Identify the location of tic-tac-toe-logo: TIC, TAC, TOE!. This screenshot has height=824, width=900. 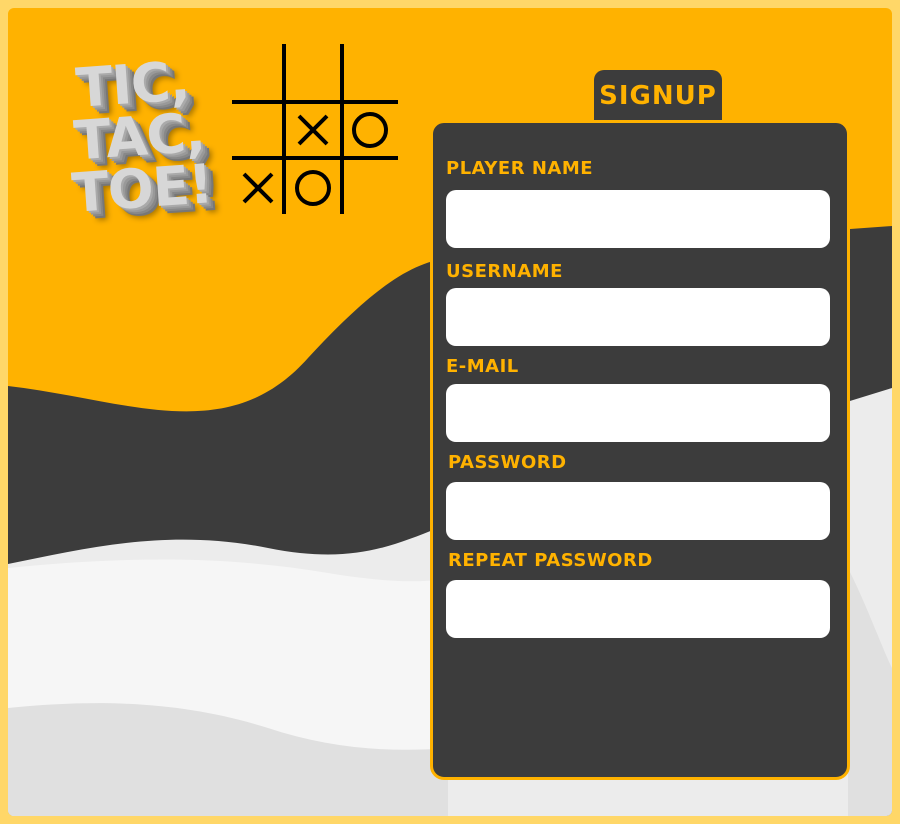
(141, 139).